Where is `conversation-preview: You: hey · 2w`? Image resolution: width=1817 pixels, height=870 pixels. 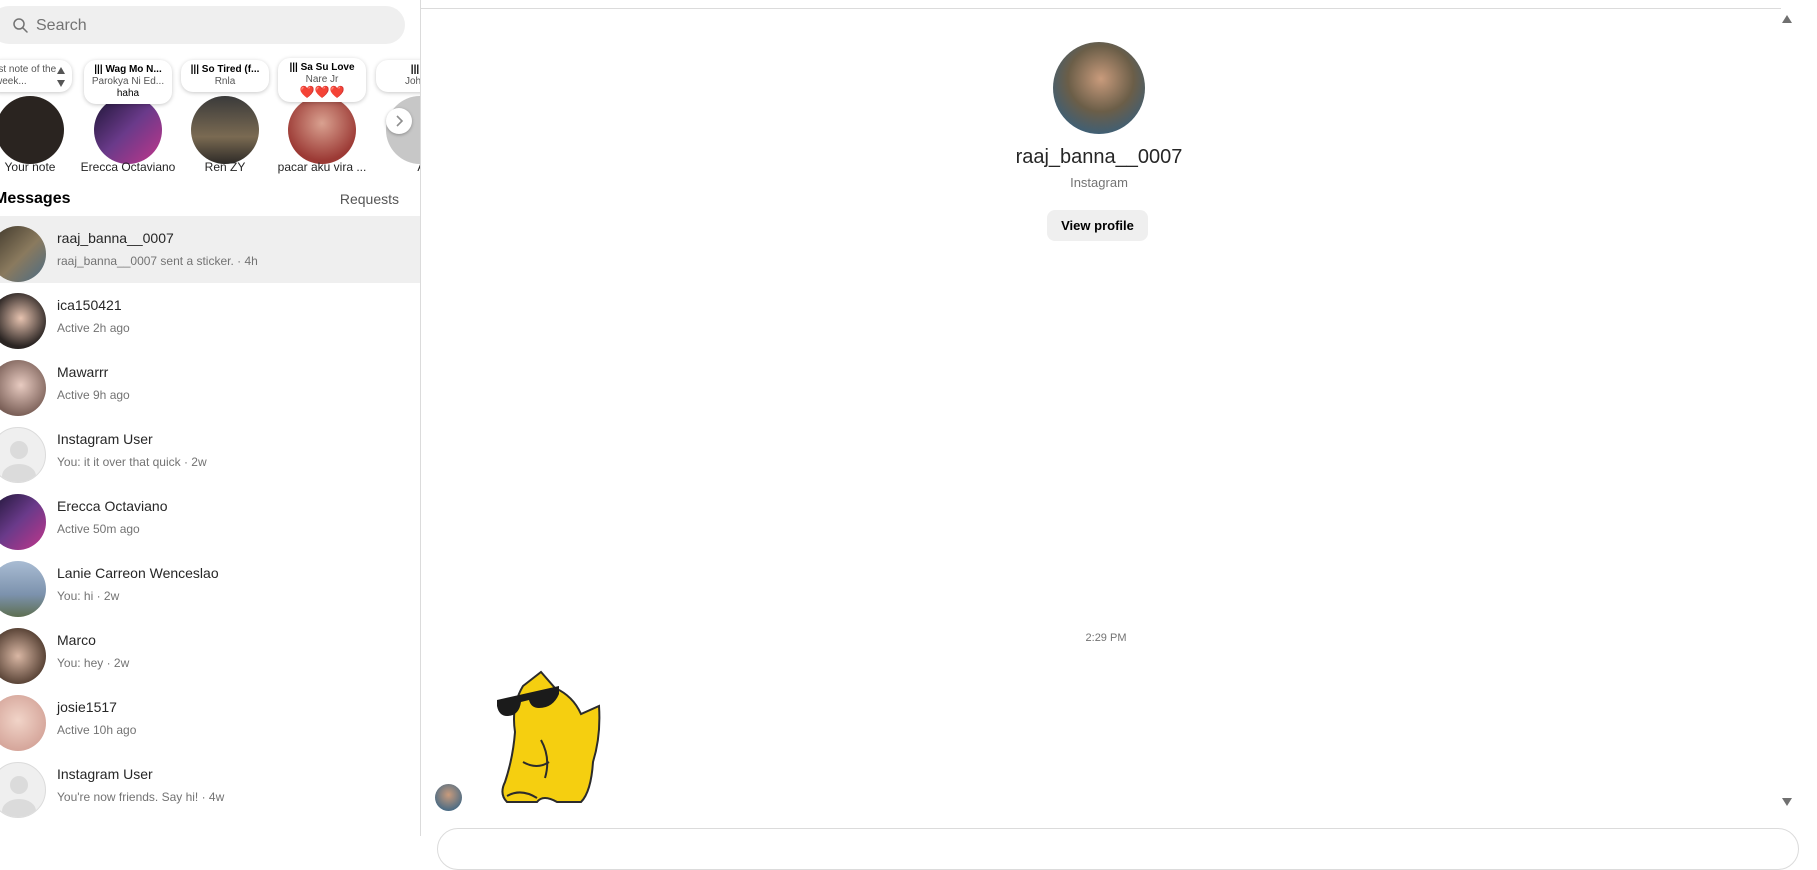
conversation-preview: You: hey · 2w is located at coordinates (93, 663).